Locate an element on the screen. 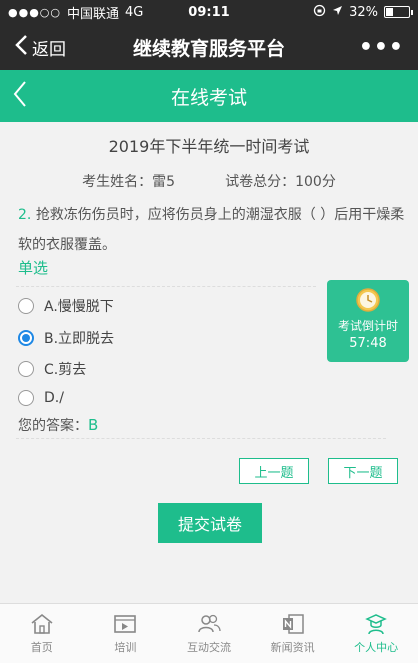 Image resolution: width=418 pixels, height=663 pixels. more-button: ••• is located at coordinates (381, 47).